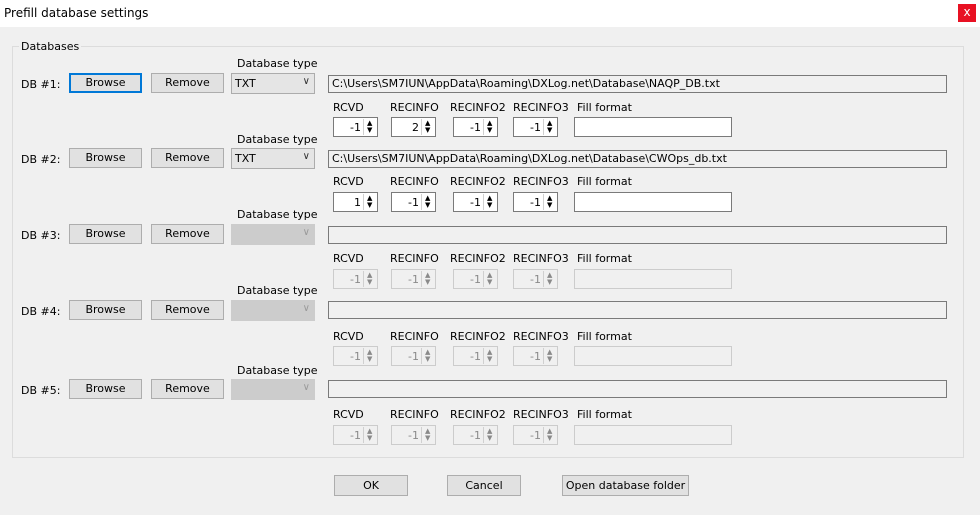 The image size is (980, 515). Describe the element at coordinates (105, 158) in the screenshot. I see `db2-browse-button: Browse` at that location.